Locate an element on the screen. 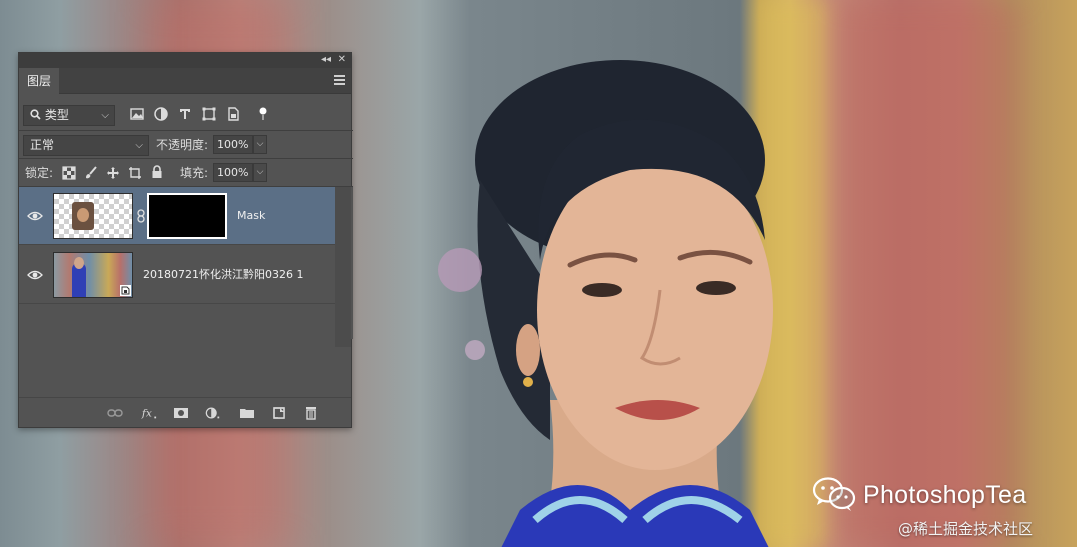 The height and width of the screenshot is (547, 1077). filter-kind-dropdown: 类型 ⌵ is located at coordinates (69, 115).